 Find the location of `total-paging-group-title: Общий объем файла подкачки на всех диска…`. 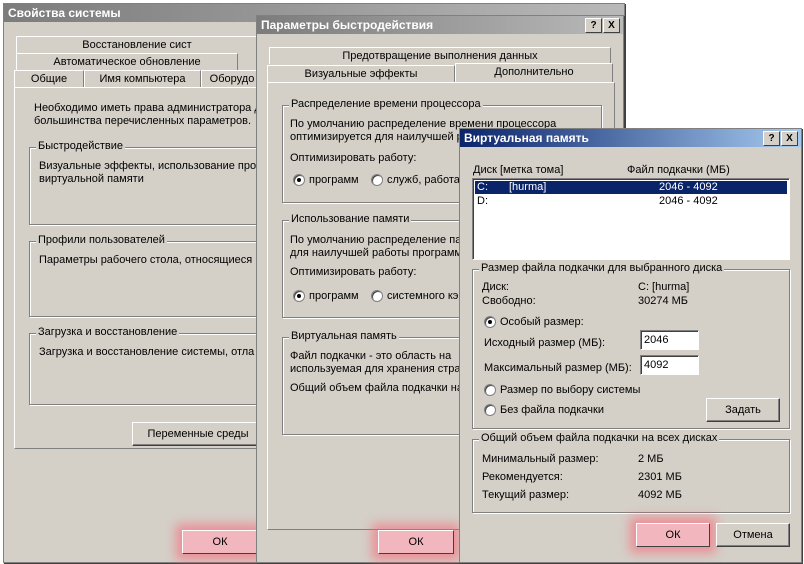

total-paging-group-title: Общий объем файла подкачки на всех диска… is located at coordinates (599, 438).